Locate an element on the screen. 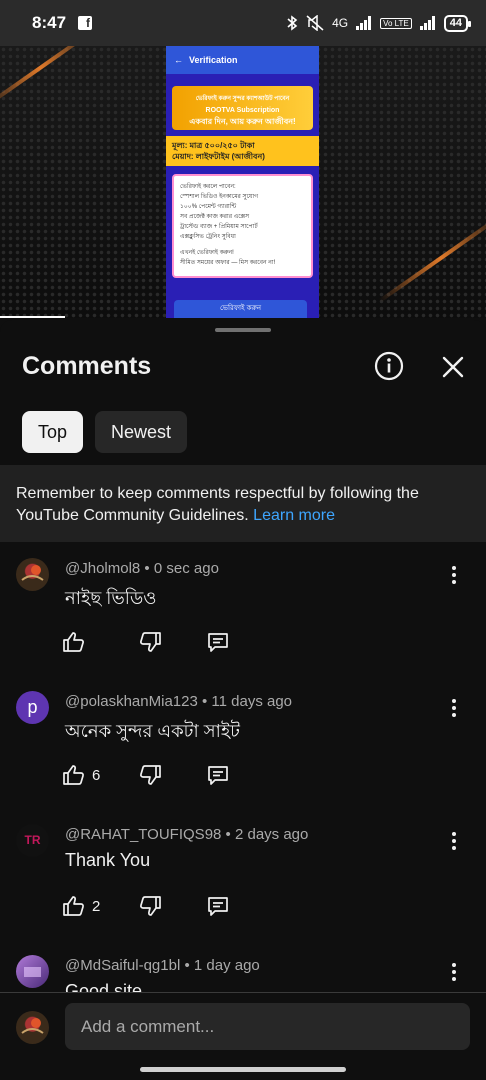 The height and width of the screenshot is (1080, 486). sort-tabs: Top Newest is located at coordinates (105, 432).